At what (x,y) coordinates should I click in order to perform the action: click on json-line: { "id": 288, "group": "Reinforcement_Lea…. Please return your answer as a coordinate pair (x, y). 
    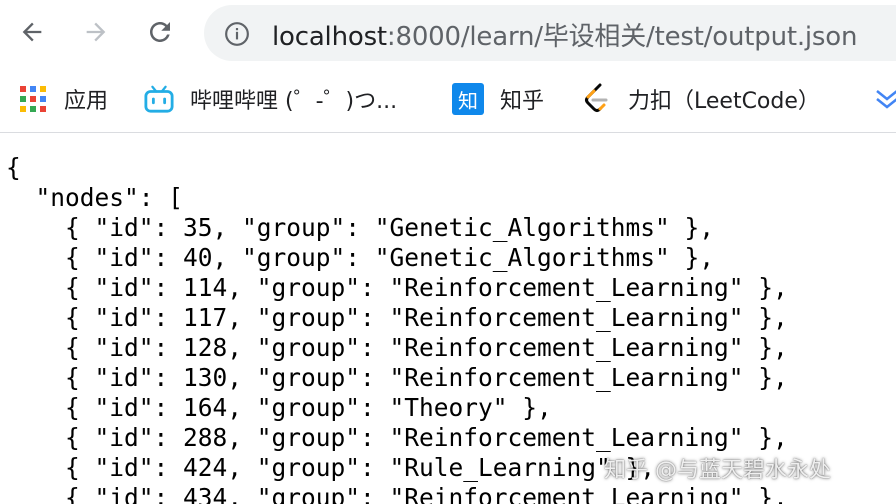
    Looking at the image, I should click on (397, 437).